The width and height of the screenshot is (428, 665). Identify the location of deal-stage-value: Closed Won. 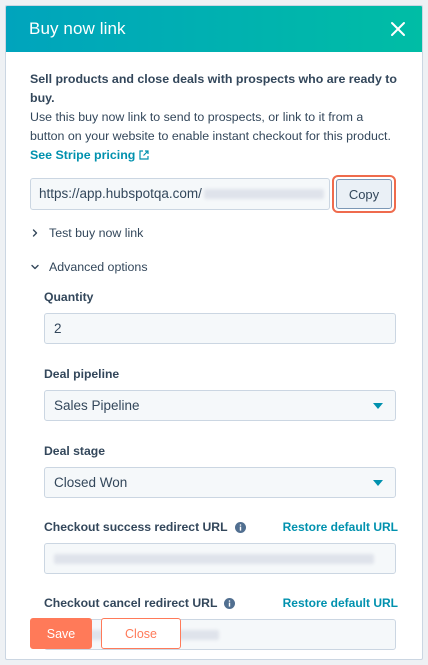
(91, 482).